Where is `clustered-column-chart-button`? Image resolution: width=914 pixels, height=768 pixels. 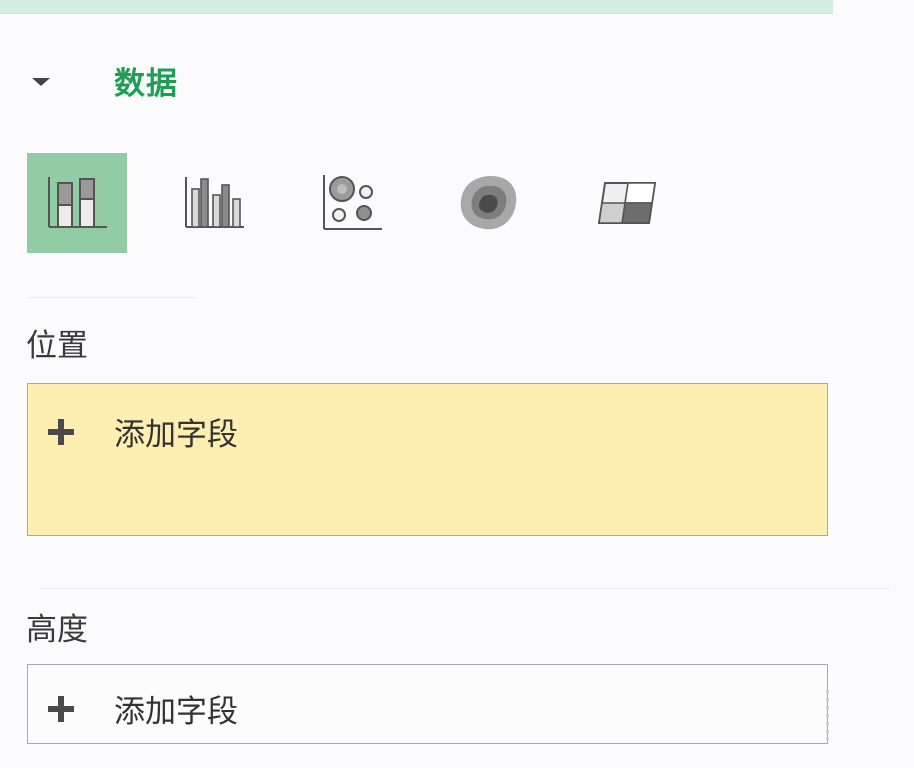
clustered-column-chart-button is located at coordinates (214, 203).